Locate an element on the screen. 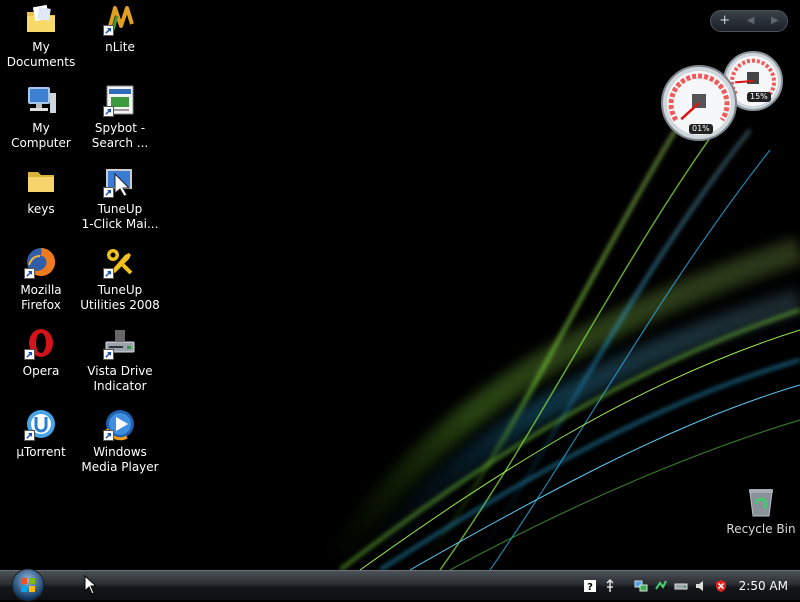  desktop-icon-my-documents: My Documents is located at coordinates (41, 36).